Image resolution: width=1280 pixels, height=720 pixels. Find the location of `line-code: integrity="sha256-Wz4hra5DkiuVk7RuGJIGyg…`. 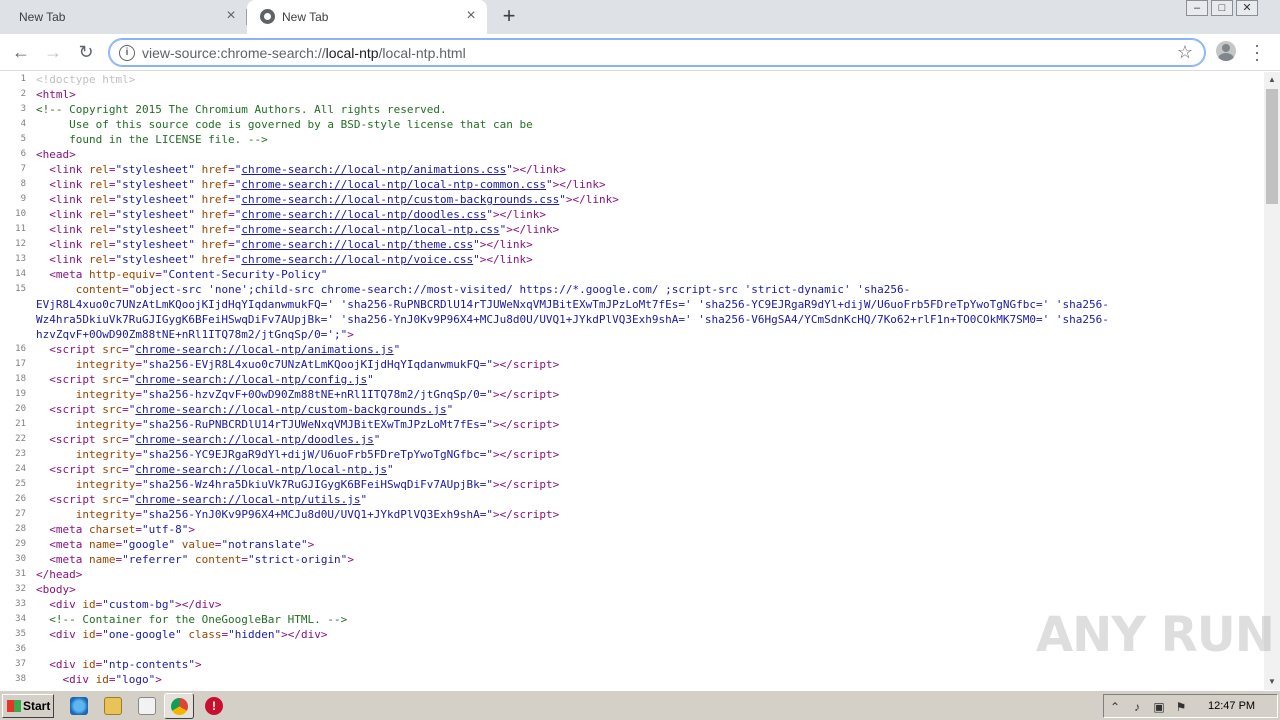

line-code: integrity="sha256-Wz4hra5DkiuVk7RuGJIGyg… is located at coordinates (317, 484).